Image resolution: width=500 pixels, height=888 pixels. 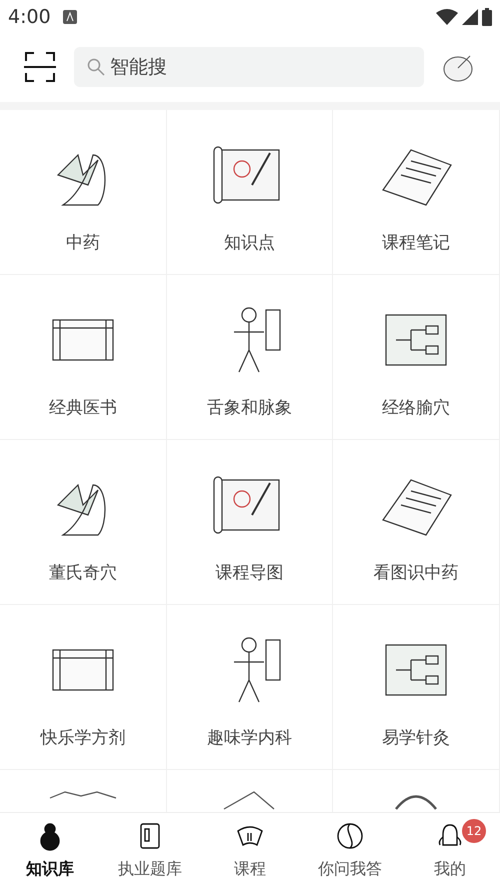 I want to click on battery-icon, so click(x=487, y=17).